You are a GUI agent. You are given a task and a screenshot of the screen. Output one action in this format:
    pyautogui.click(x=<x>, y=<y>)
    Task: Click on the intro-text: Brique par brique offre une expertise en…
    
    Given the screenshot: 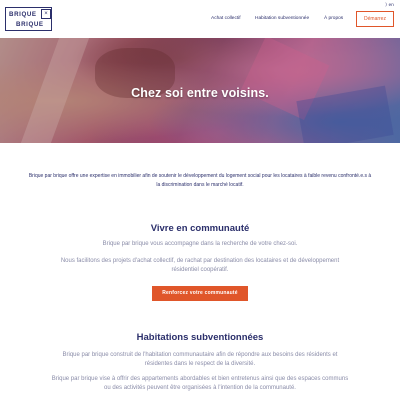 What is the action you would take?
    pyautogui.click(x=200, y=180)
    